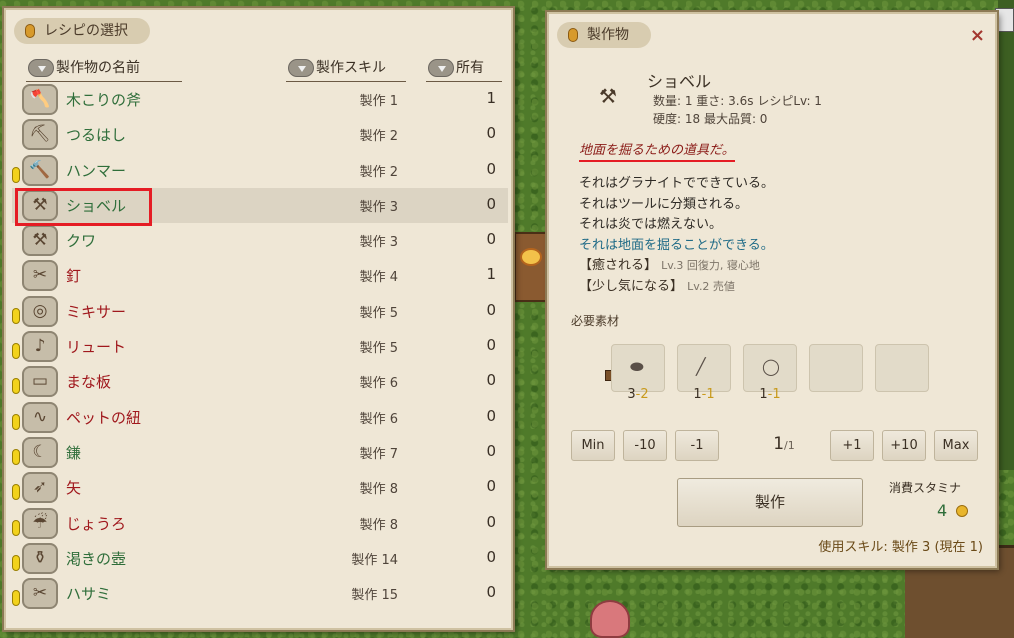  I want to click on jar-icon: ⚱, so click(40, 558).